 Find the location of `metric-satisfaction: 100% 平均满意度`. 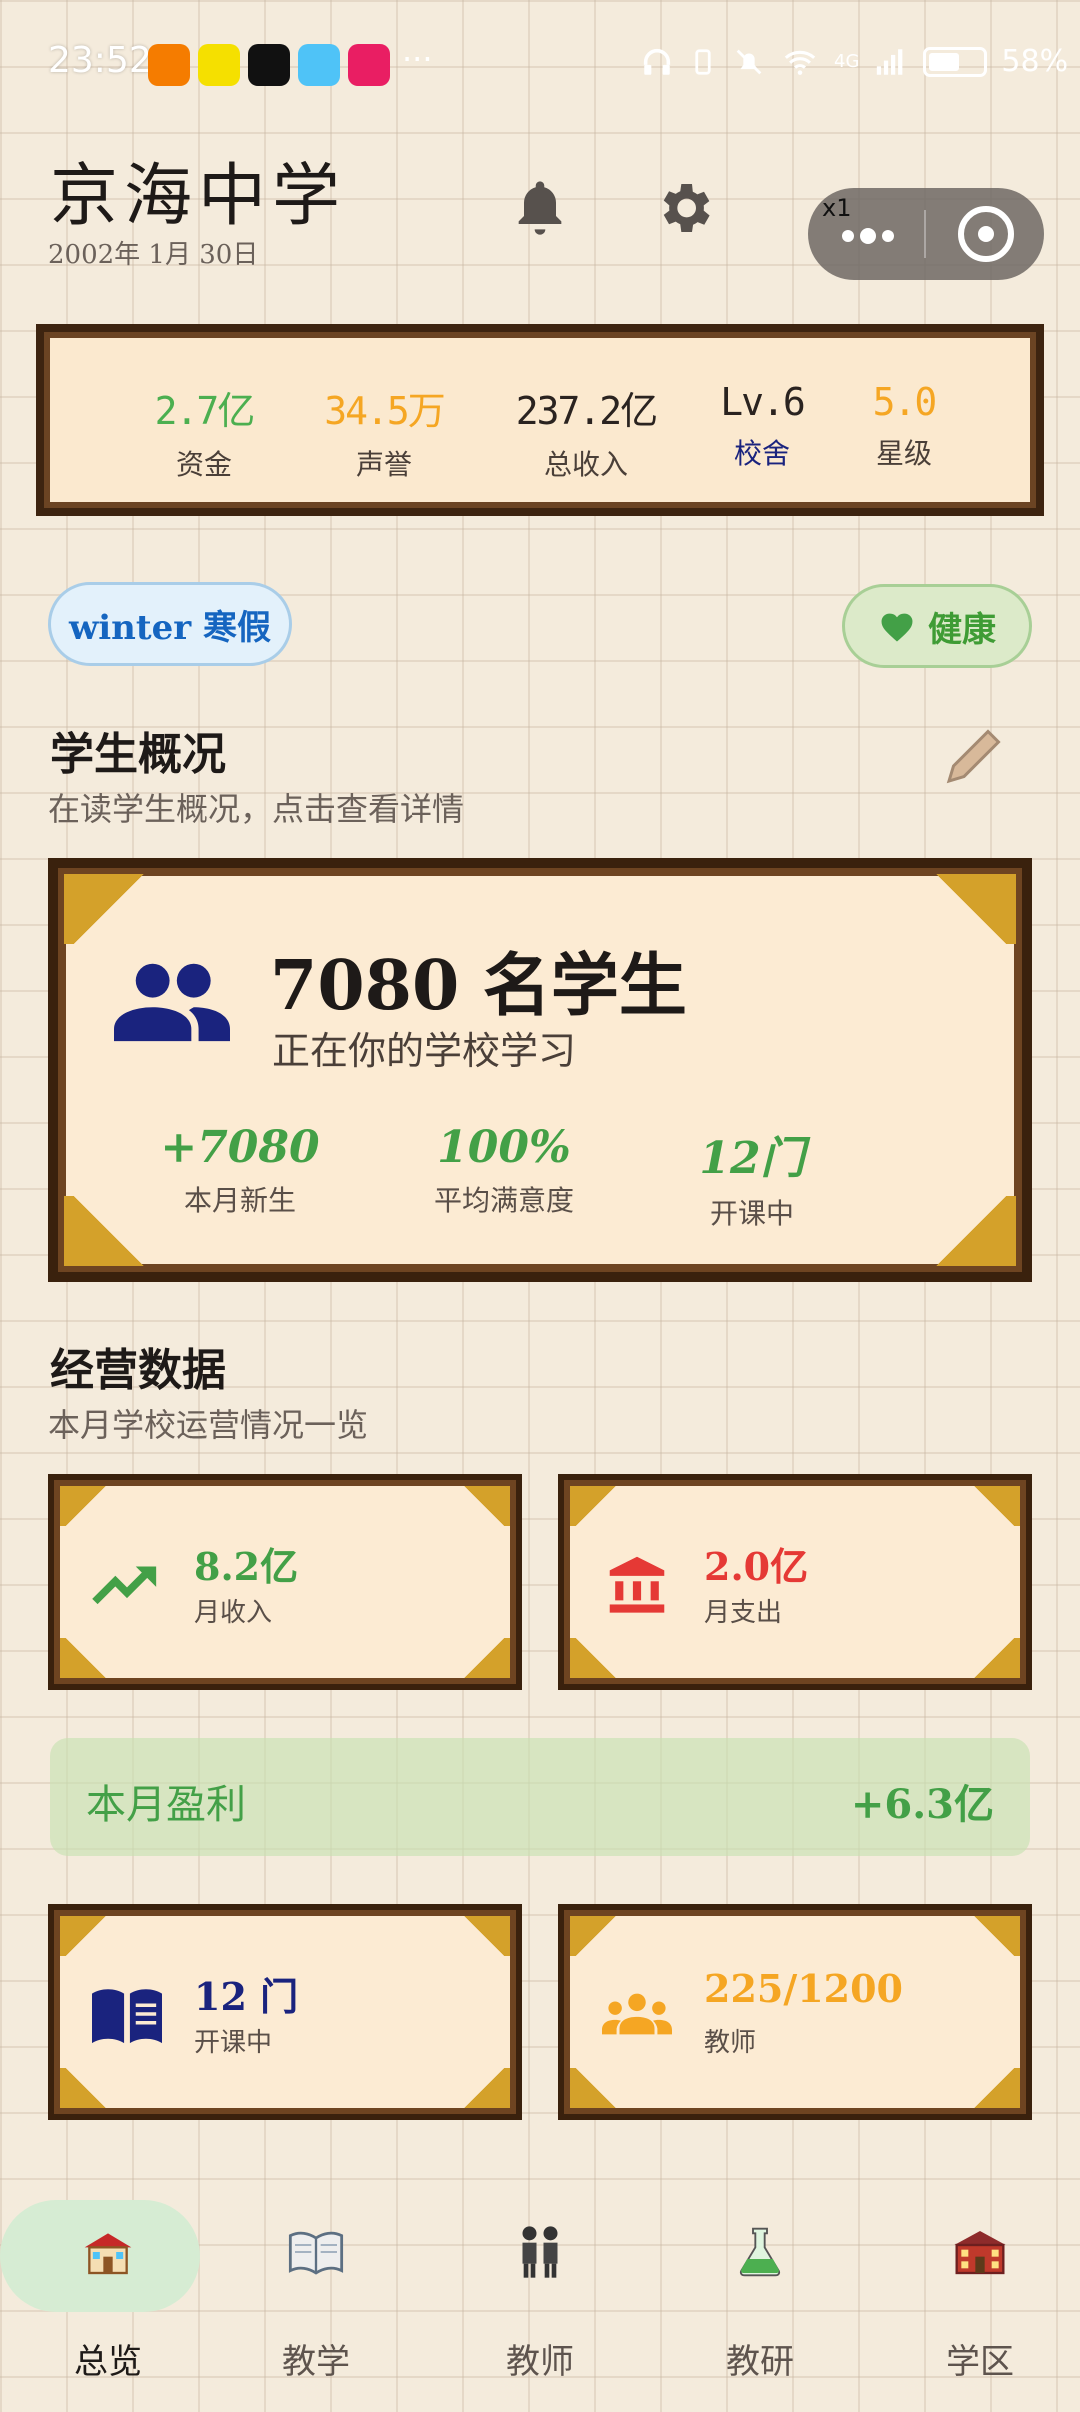

metric-satisfaction: 100% 平均满意度 is located at coordinates (504, 1170).